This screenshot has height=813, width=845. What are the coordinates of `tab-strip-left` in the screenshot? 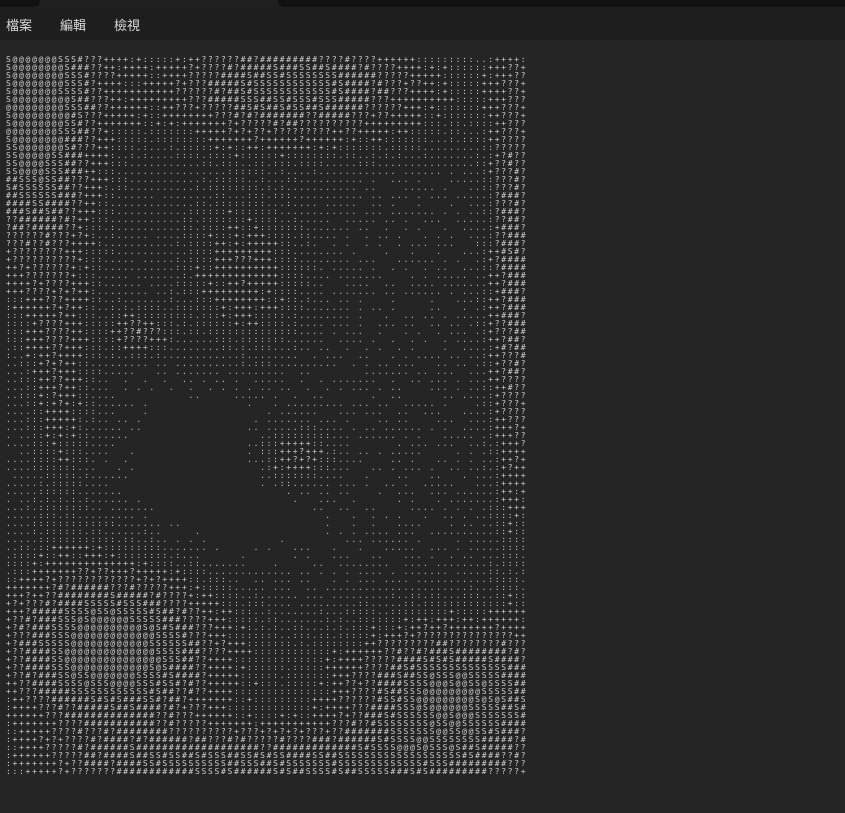 It's located at (20, 3).